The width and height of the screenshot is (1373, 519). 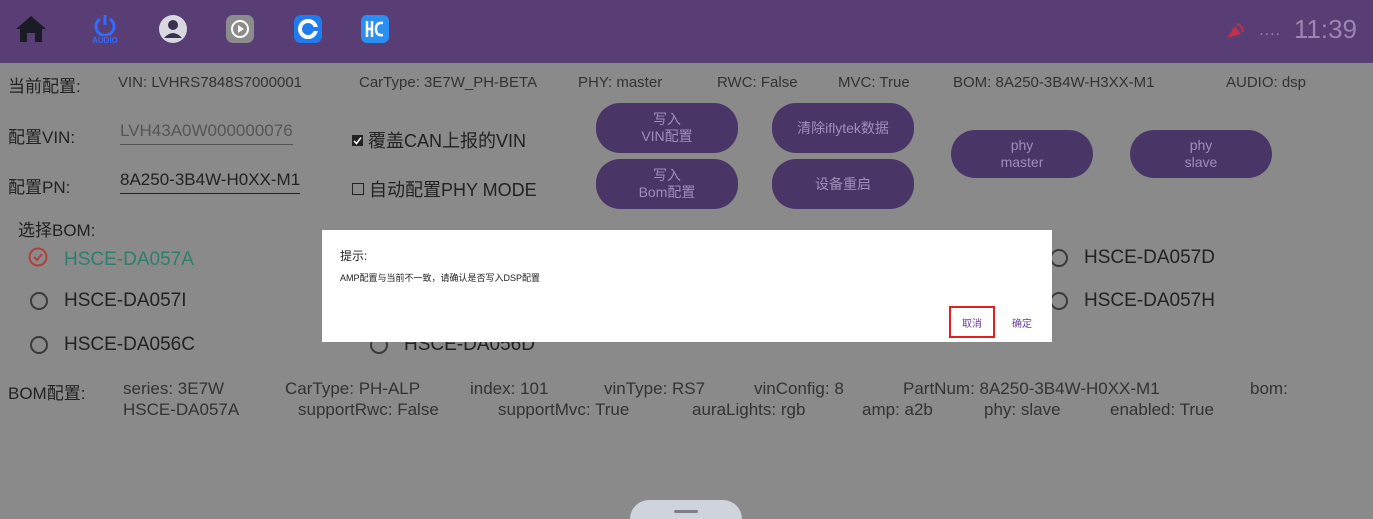 I want to click on override-vin-checkbox: 覆盖CAN上报的VIN, so click(x=439, y=140).